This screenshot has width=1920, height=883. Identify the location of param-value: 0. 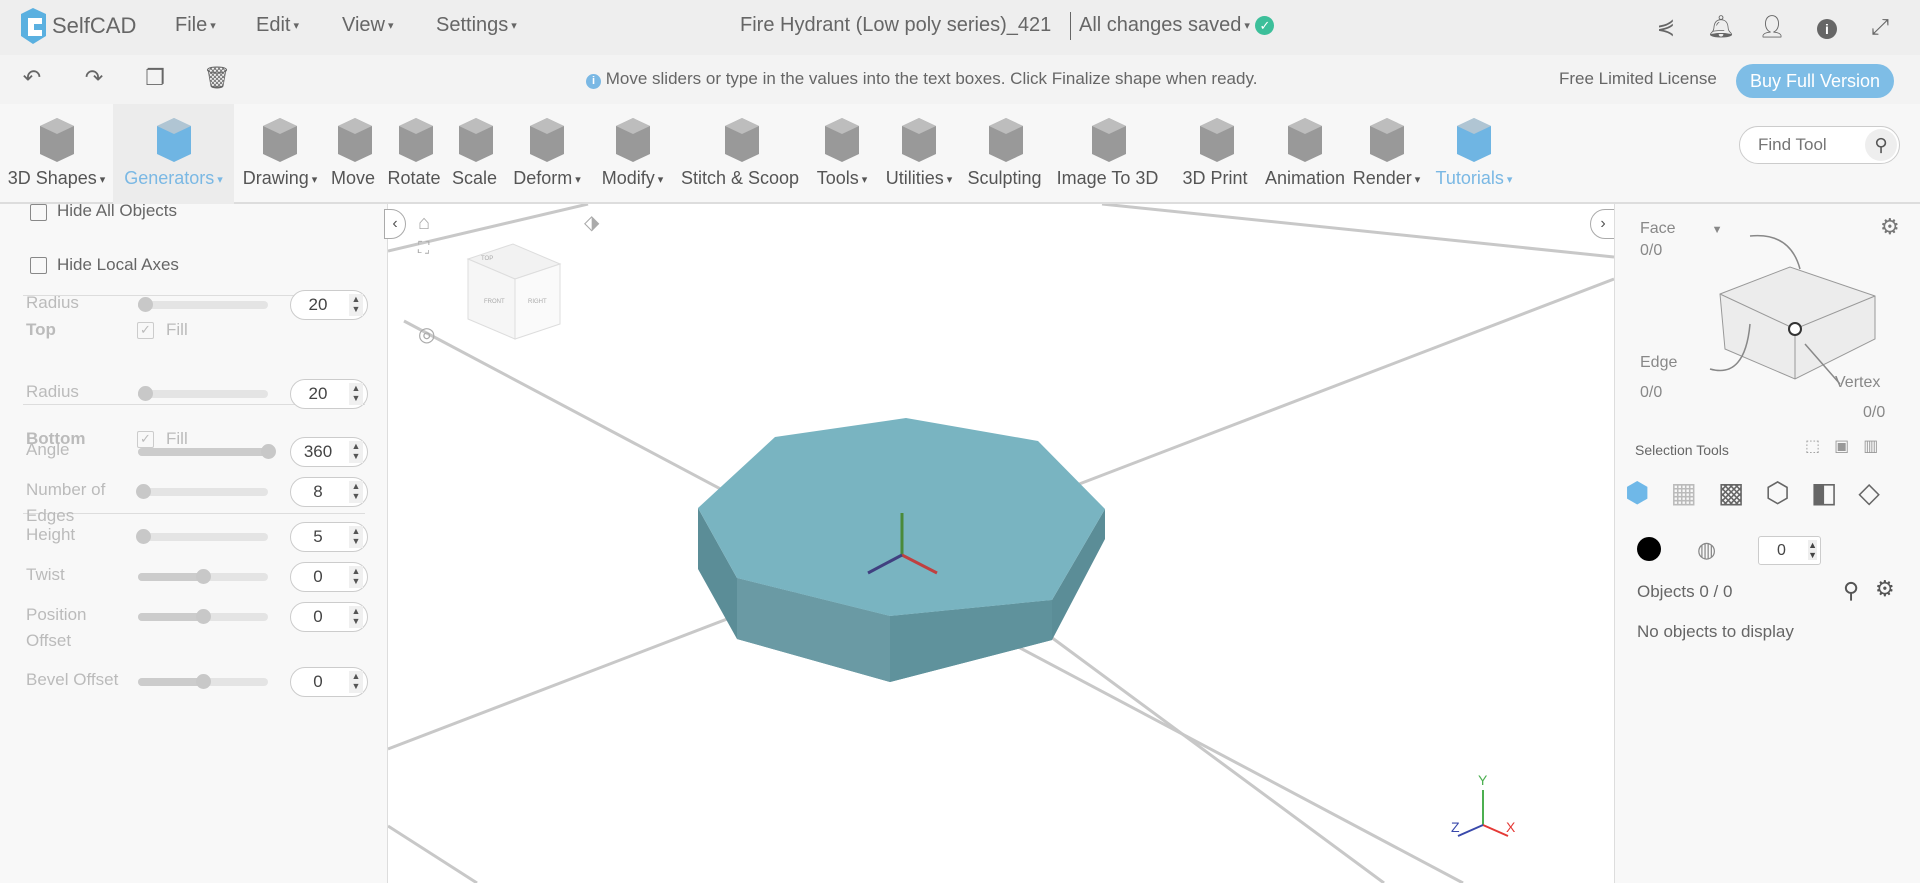
(318, 576).